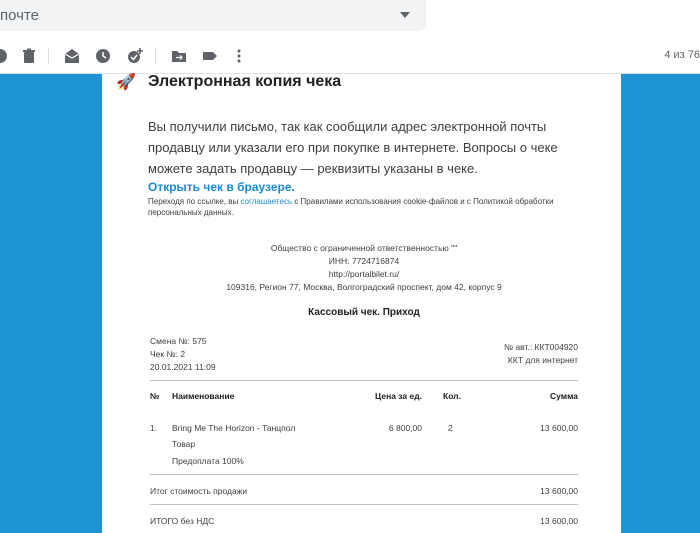  I want to click on add-to-tasks-icon, so click(135, 56).